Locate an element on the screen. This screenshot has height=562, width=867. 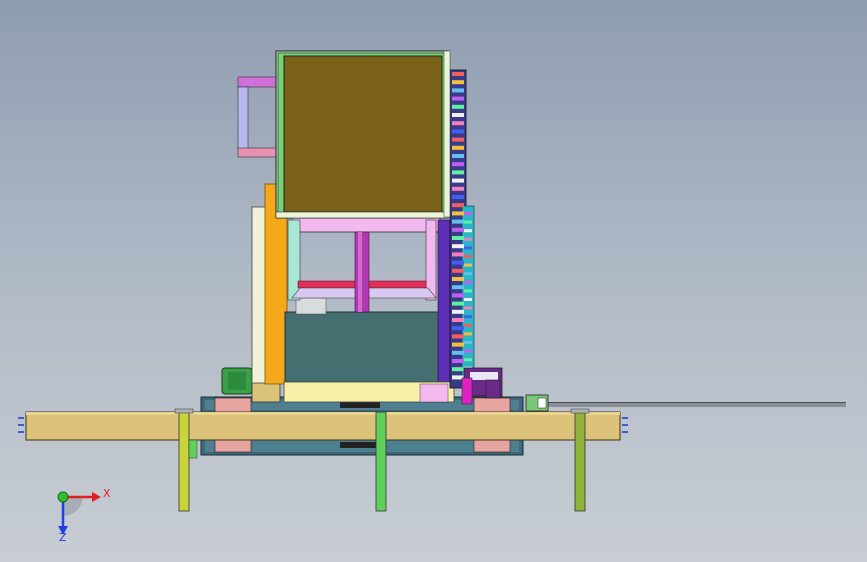
x-axis-arrowhead is located at coordinates (96, 497).